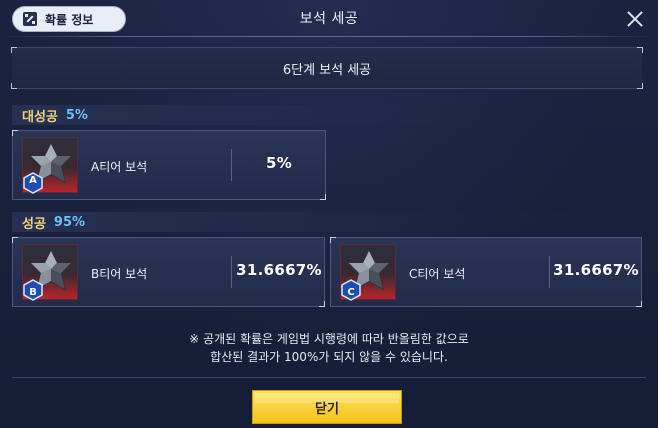 This screenshot has height=428, width=658. What do you see at coordinates (169, 165) in the screenshot?
I see `gem-card-a: A A티어 보석 5%` at bounding box center [169, 165].